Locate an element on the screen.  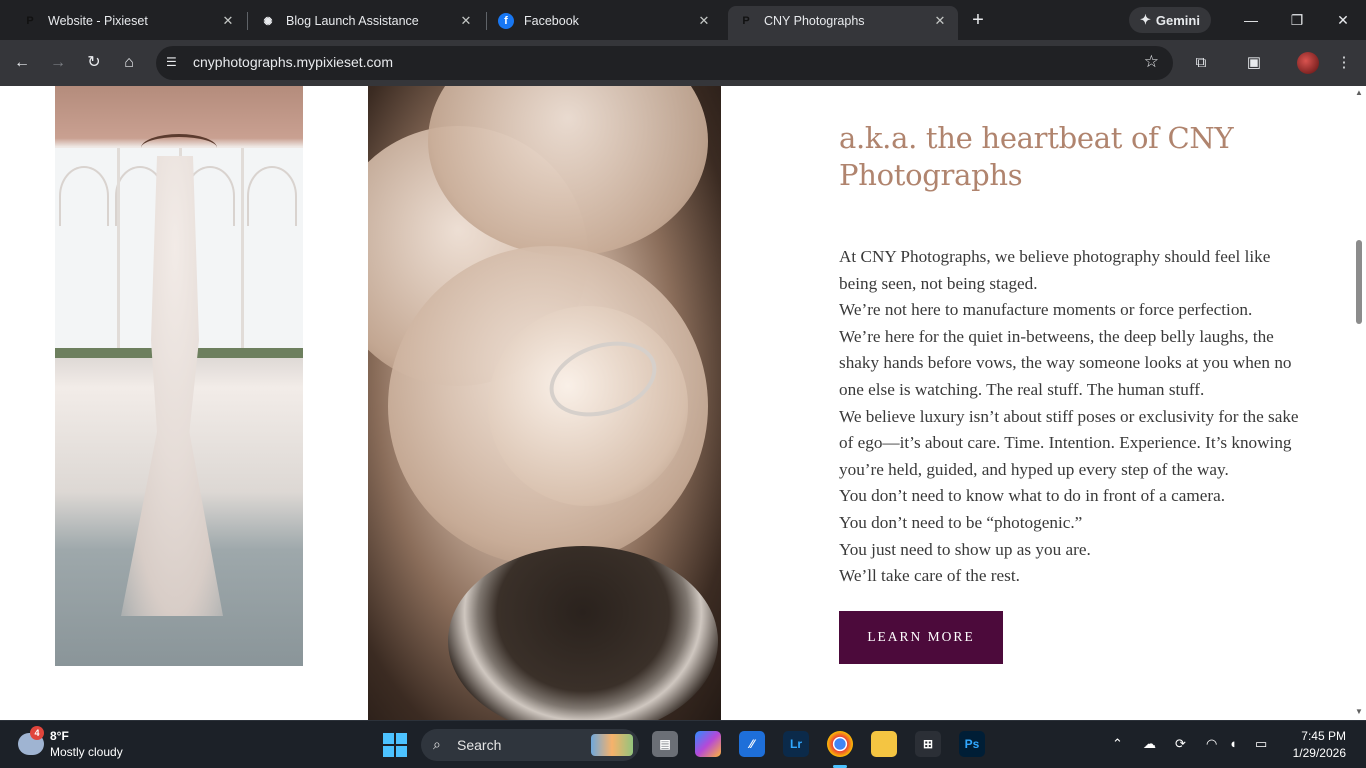
close-window-button: ✕ is located at coordinates (1343, 20).